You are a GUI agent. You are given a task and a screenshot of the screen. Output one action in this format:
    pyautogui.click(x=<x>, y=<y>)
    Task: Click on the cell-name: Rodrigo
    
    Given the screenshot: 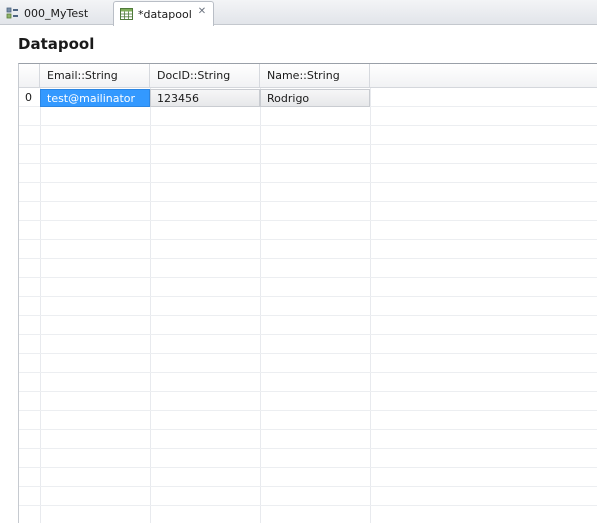 What is the action you would take?
    pyautogui.click(x=315, y=98)
    